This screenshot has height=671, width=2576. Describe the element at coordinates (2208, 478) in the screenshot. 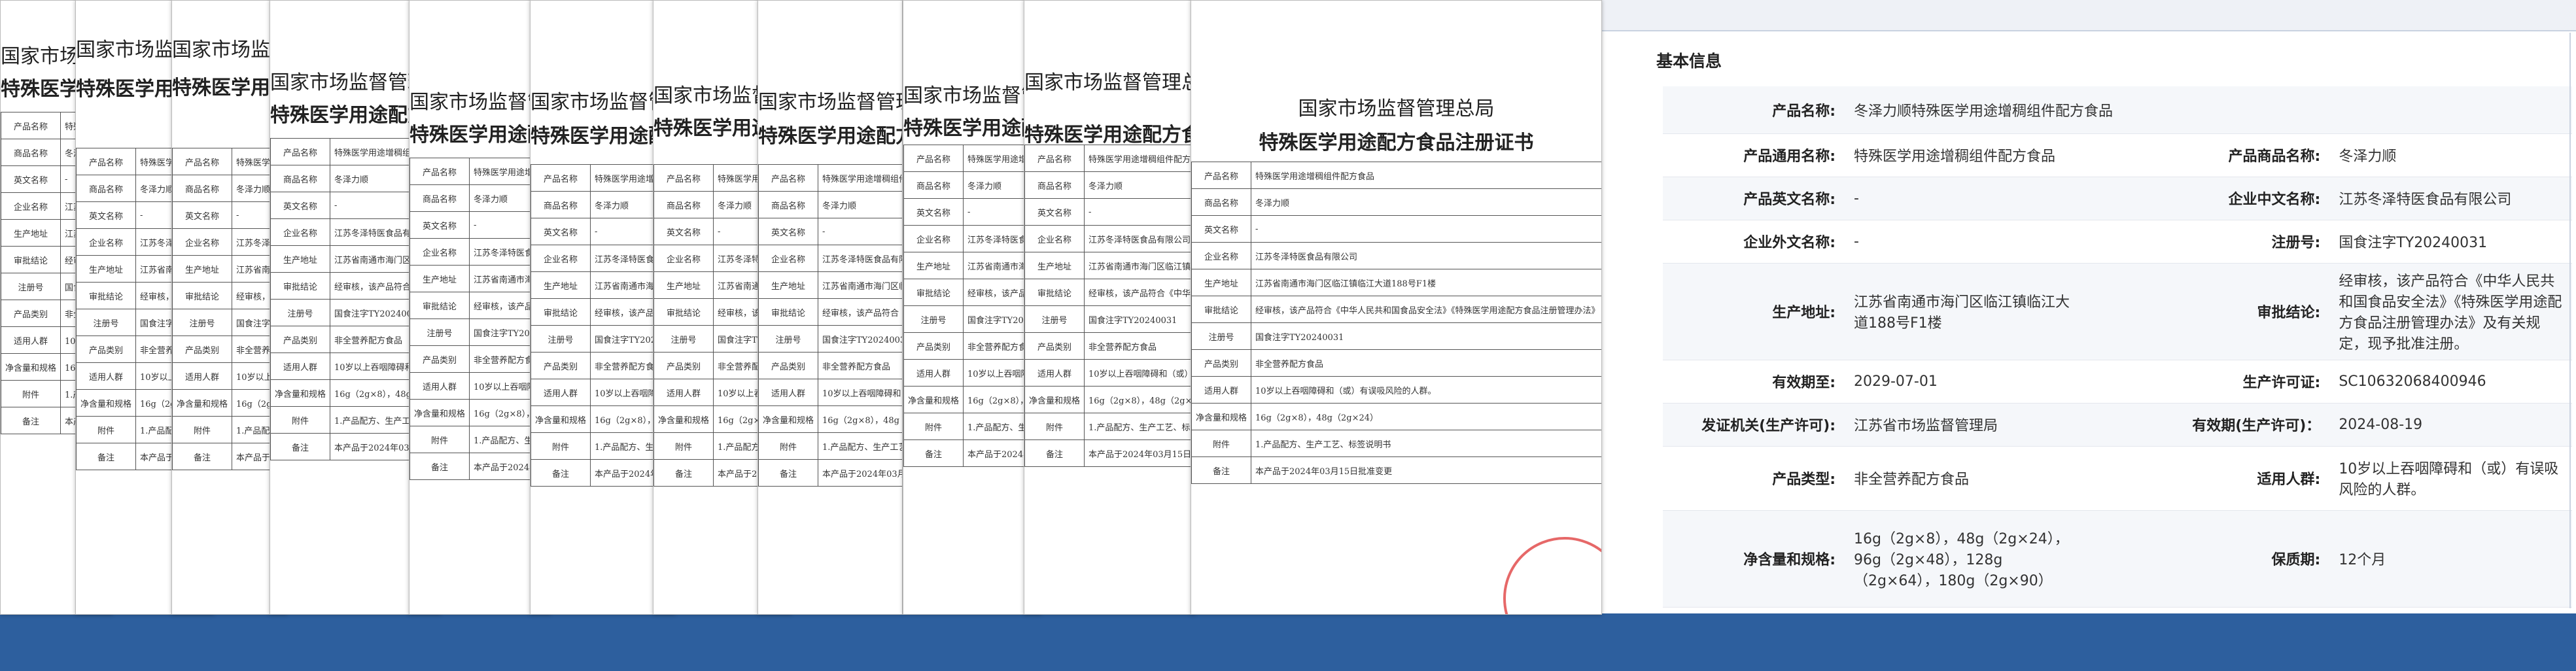

I see `label-target-population: 适用人群:` at that location.